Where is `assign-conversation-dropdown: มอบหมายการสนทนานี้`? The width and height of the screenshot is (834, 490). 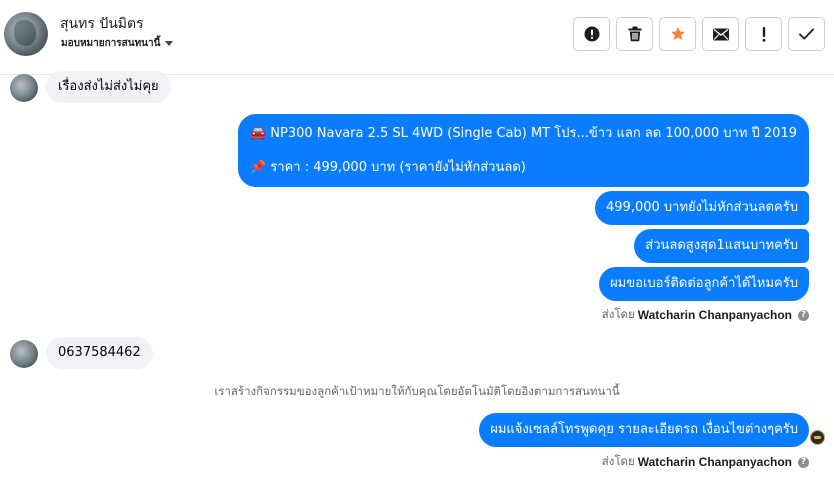 assign-conversation-dropdown: มอบหมายการสนทนานี้ is located at coordinates (117, 43).